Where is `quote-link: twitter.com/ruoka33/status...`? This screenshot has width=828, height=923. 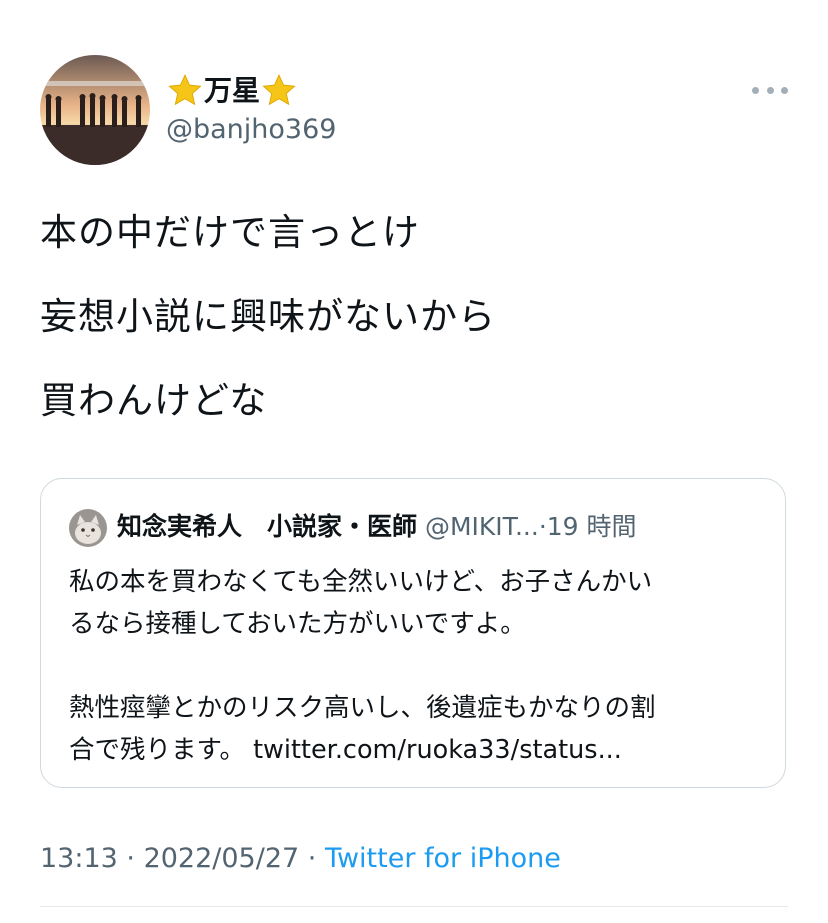 quote-link: twitter.com/ruoka33/status... is located at coordinates (437, 750).